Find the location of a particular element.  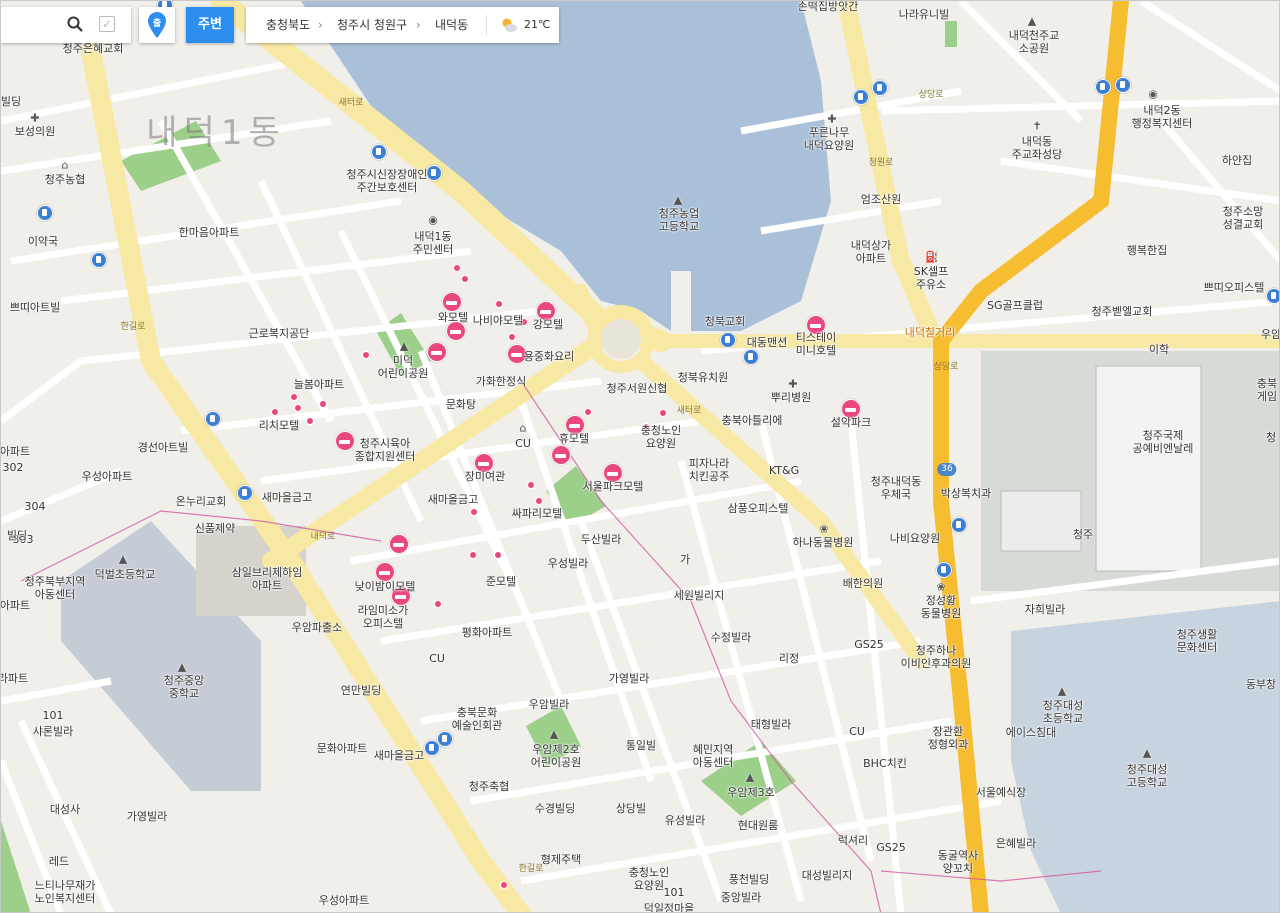

poi-label: 나비요양원 is located at coordinates (915, 538).